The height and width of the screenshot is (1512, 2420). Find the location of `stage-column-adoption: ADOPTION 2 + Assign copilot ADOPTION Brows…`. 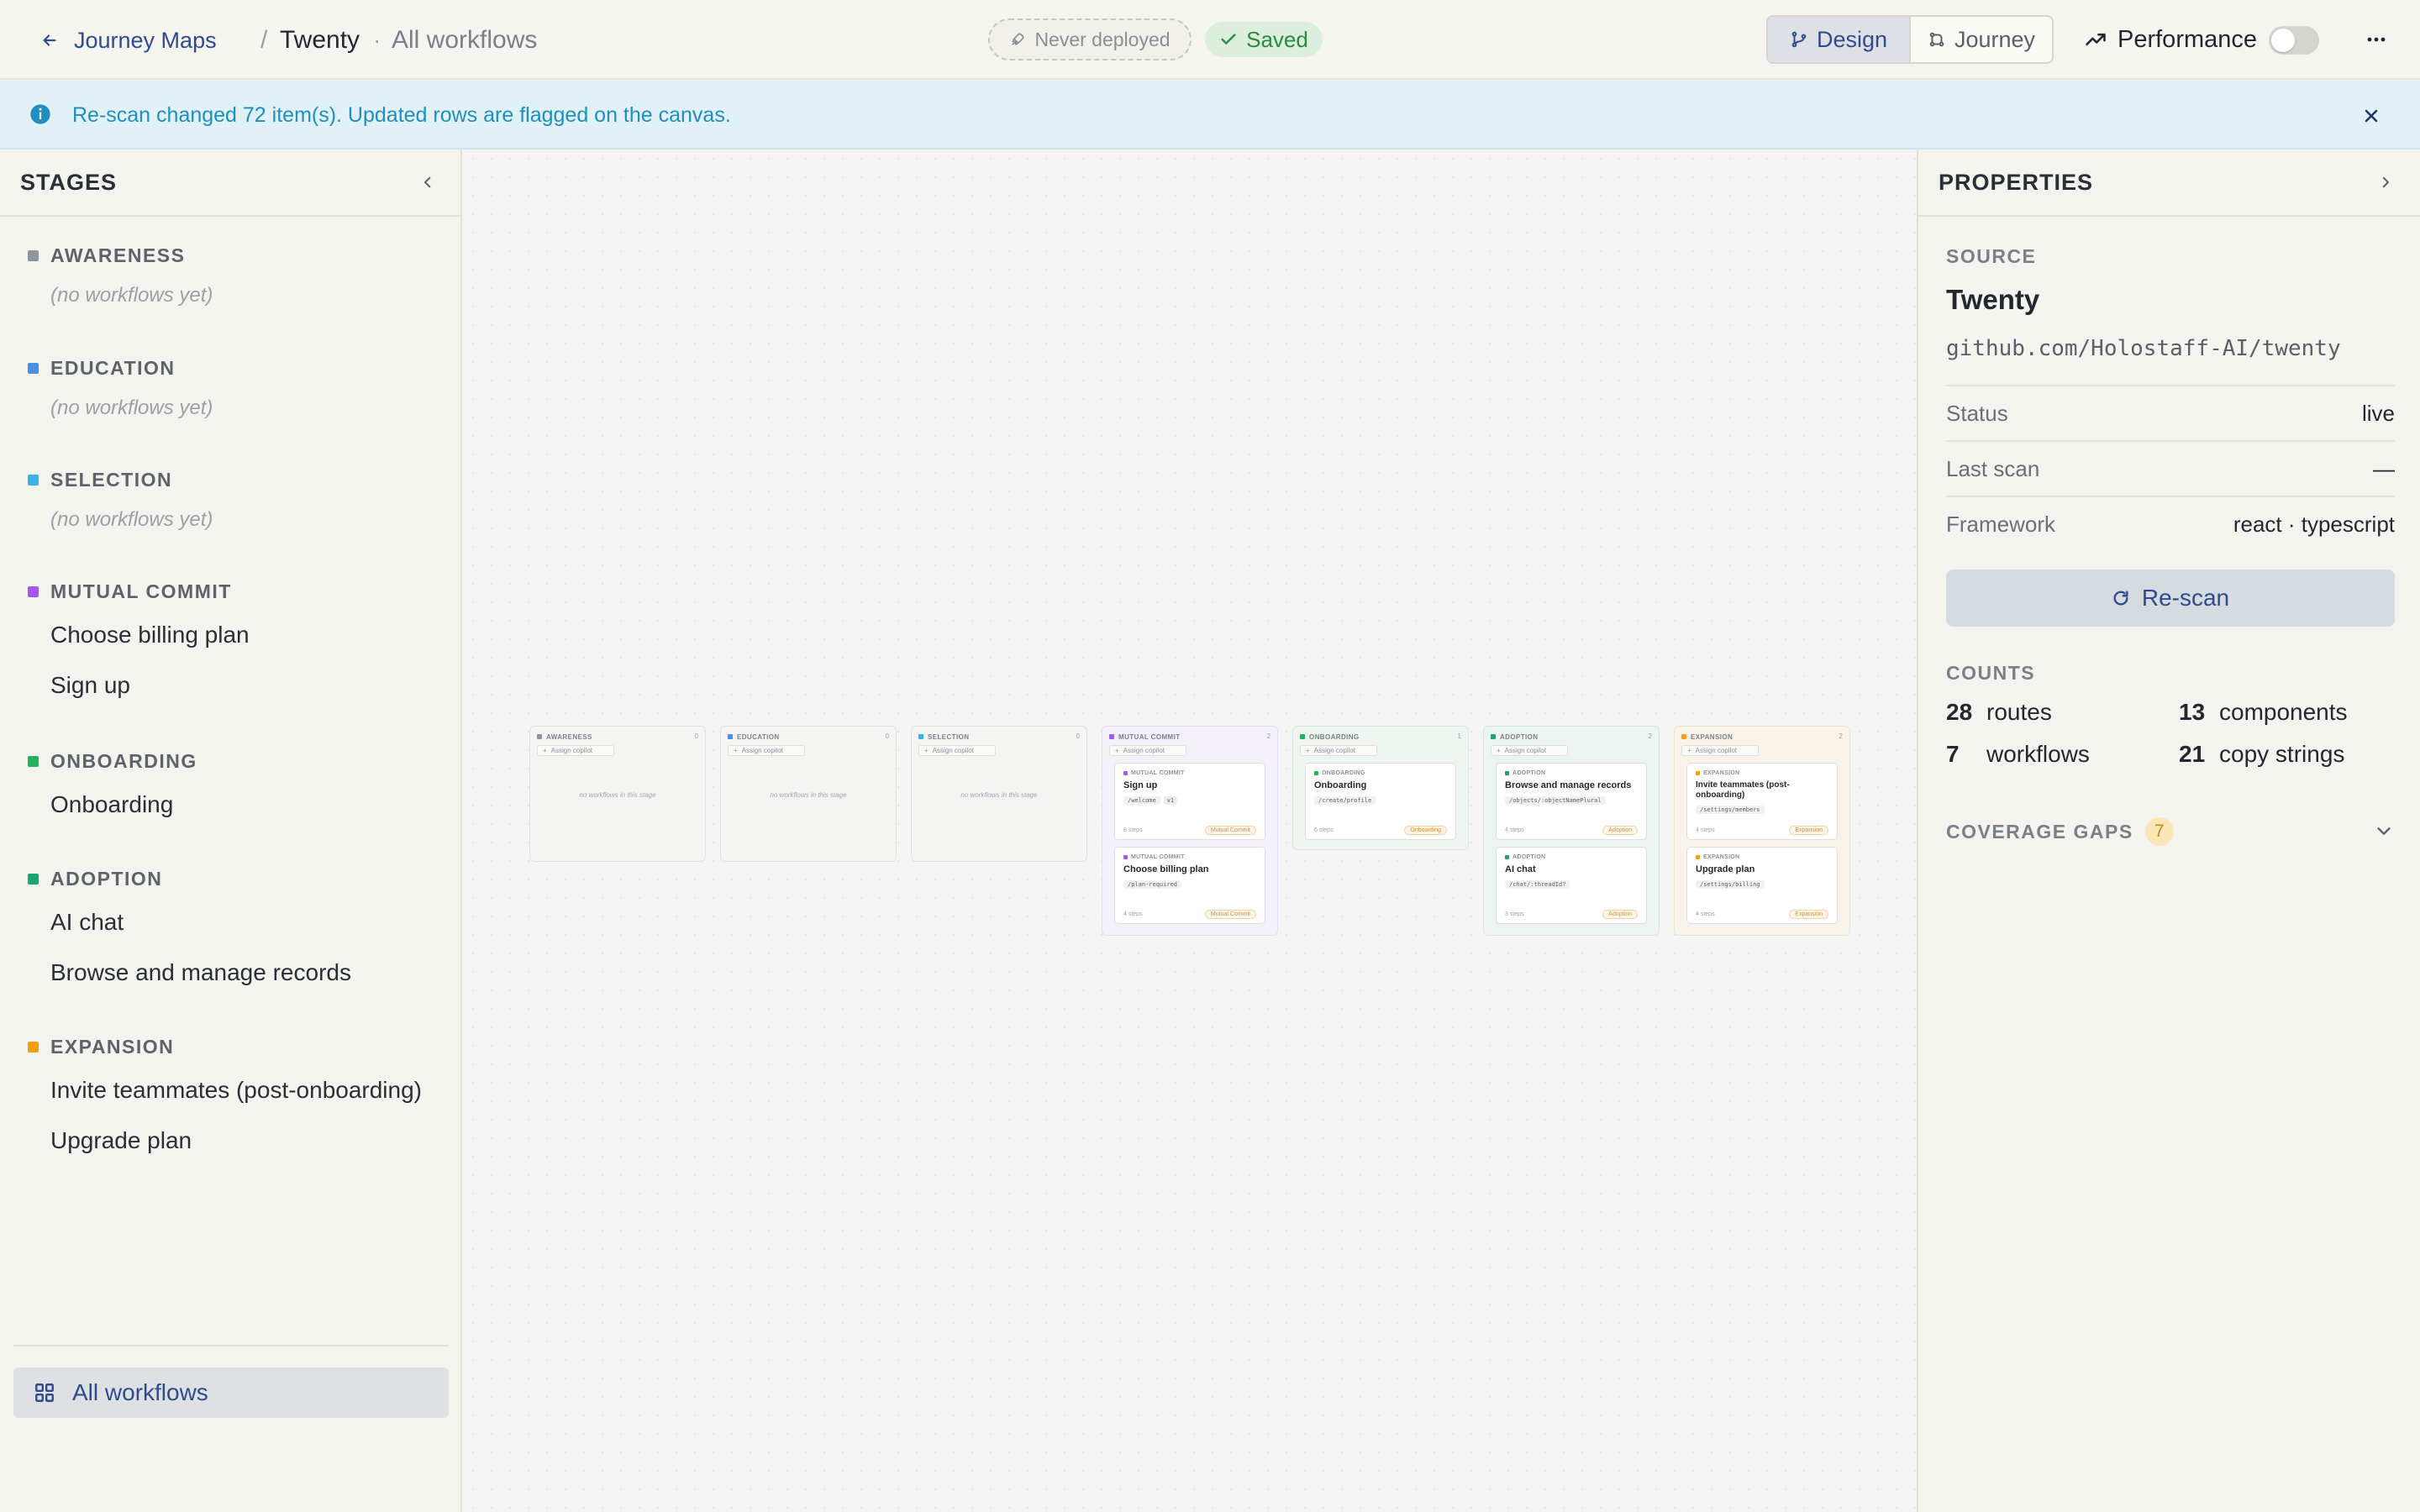

stage-column-adoption: ADOPTION 2 + Assign copilot ADOPTION Brows… is located at coordinates (1571, 831).